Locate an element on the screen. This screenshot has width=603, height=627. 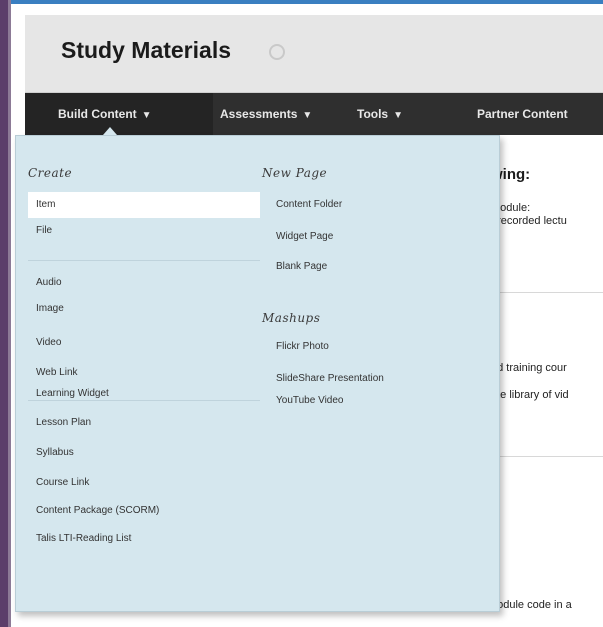
menu-item-widget-page: Widget Page is located at coordinates (378, 237).